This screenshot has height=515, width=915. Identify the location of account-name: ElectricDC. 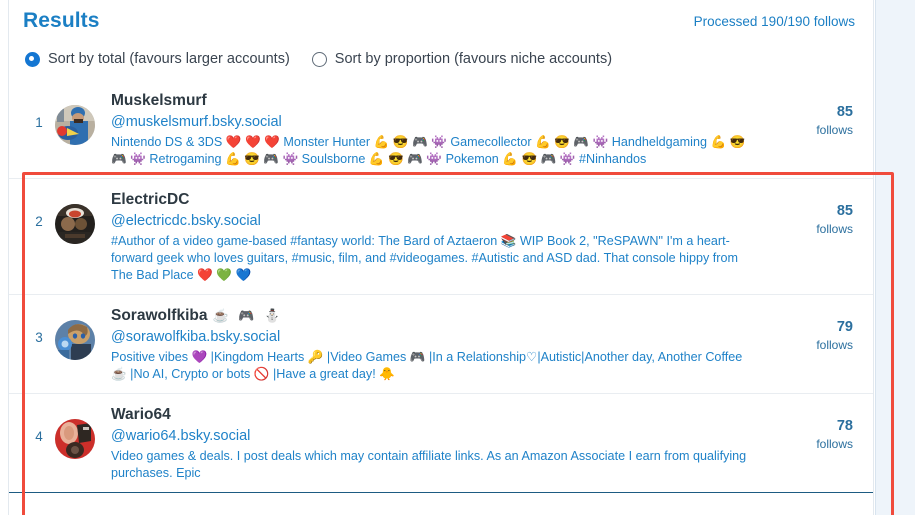
(434, 200).